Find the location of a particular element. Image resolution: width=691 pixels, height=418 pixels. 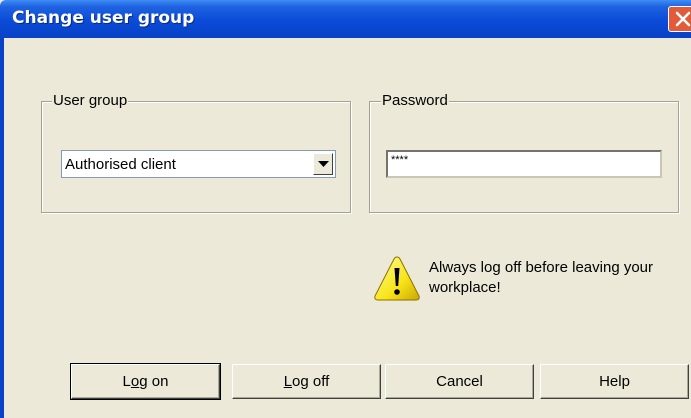

password-box: Password **** is located at coordinates (524, 152).